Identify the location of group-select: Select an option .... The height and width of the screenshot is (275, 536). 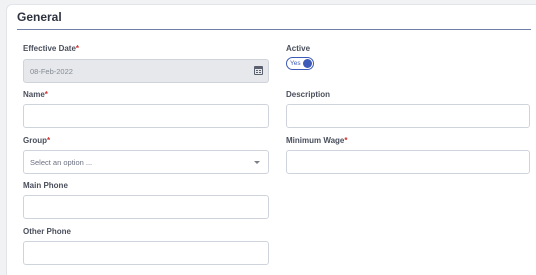
(146, 162).